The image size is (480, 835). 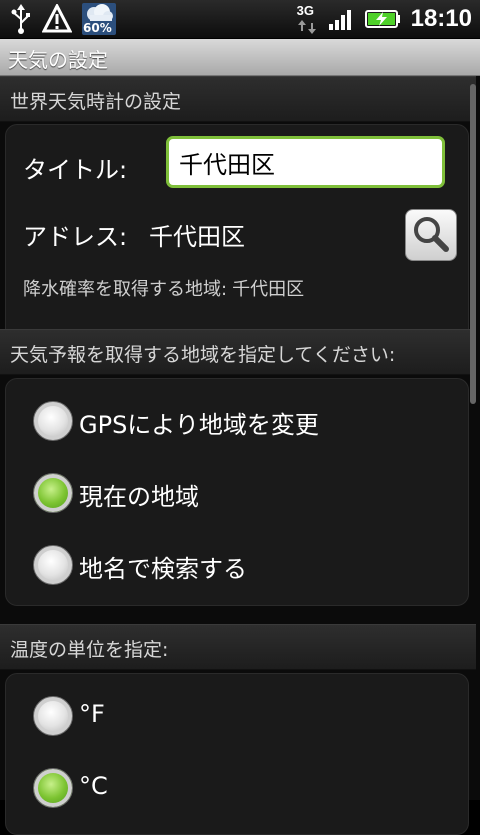 What do you see at coordinates (75, 237) in the screenshot?
I see `address-label: アドレス:` at bounding box center [75, 237].